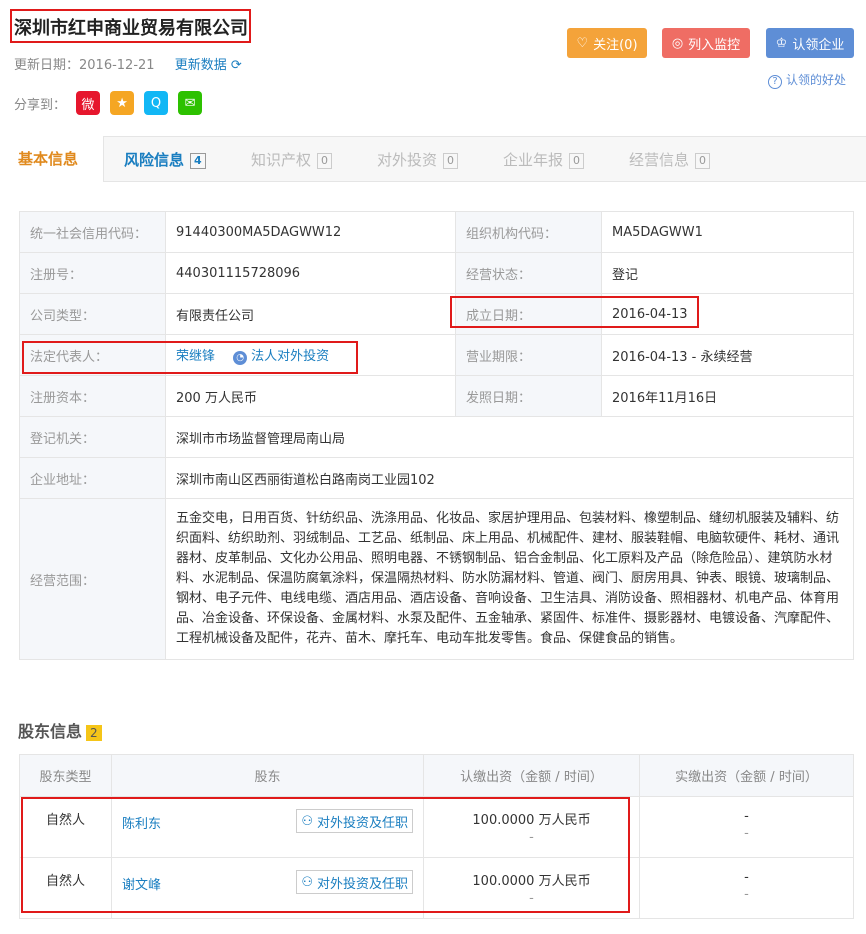 This screenshot has width=866, height=934. What do you see at coordinates (236, 65) in the screenshot?
I see `refresh-icon: ⟳` at bounding box center [236, 65].